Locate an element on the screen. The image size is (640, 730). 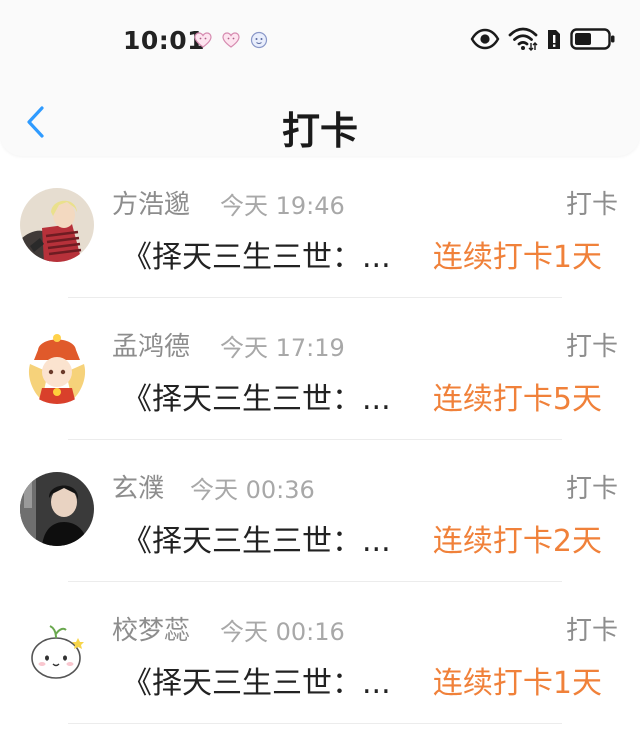
checkin-content: 《择天三生三世：... 连续打卡2天 is located at coordinates (372, 538).